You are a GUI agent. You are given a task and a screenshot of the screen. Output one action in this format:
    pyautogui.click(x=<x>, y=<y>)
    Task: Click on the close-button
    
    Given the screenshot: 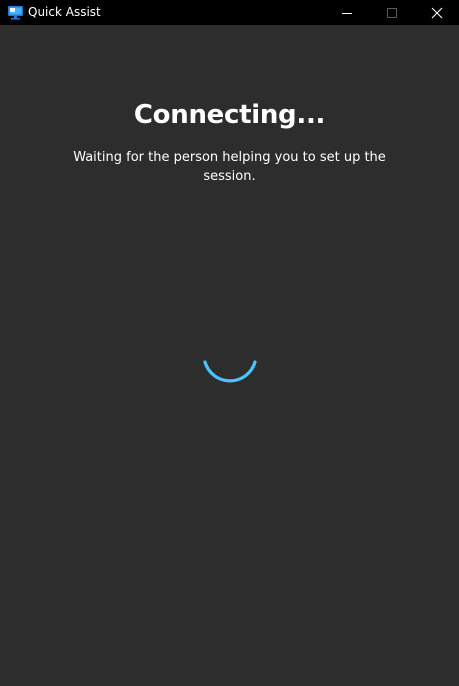 What is the action you would take?
    pyautogui.click(x=436, y=12)
    